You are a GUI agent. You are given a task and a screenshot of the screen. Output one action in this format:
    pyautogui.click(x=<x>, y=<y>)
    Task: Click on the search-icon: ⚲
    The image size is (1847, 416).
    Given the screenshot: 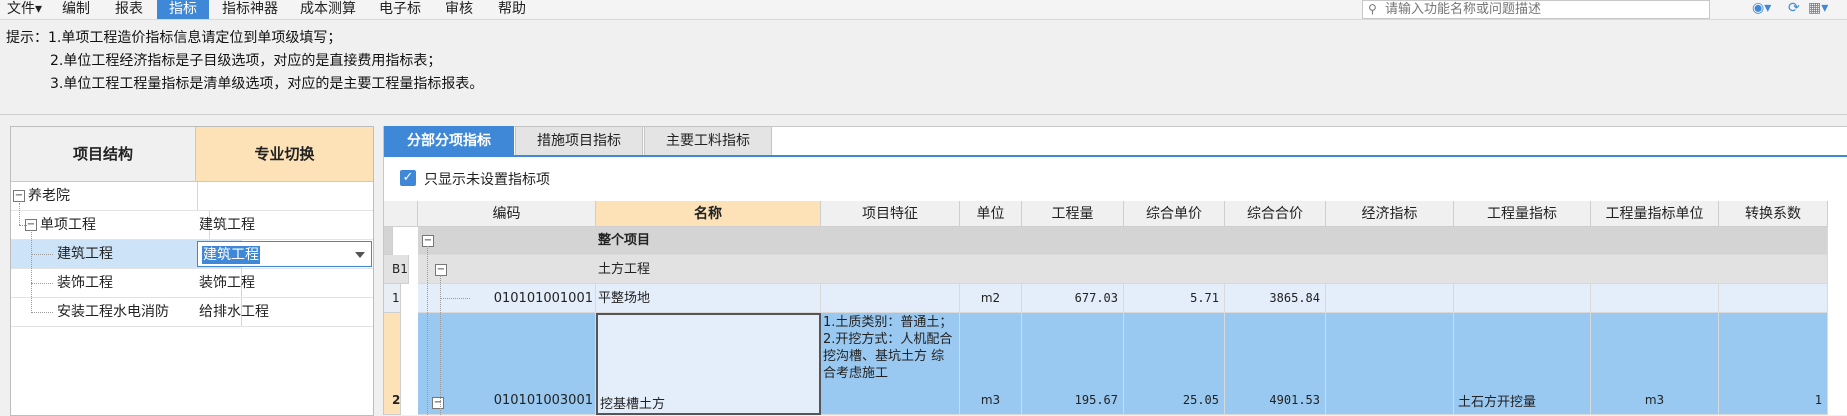 What is the action you would take?
    pyautogui.click(x=1372, y=9)
    